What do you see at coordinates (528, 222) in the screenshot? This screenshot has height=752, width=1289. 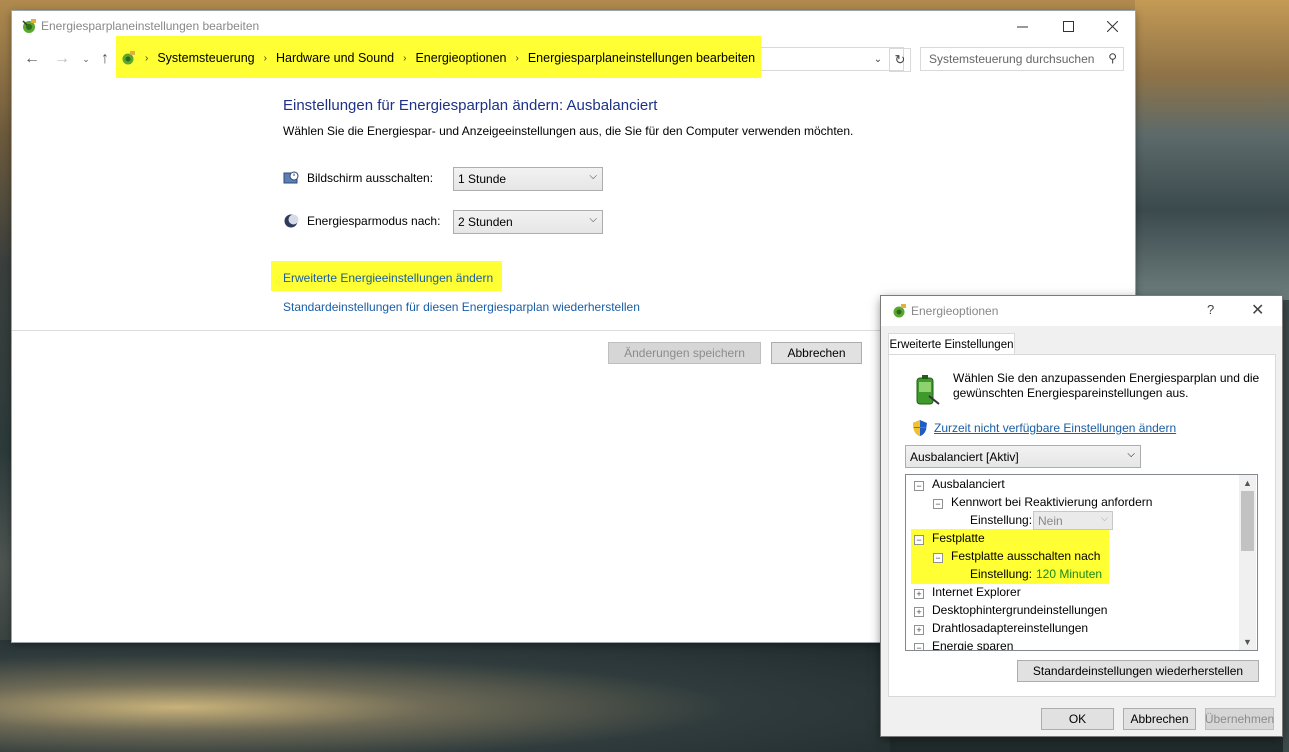 I see `sleep-select: 2 Stunden ⌵` at bounding box center [528, 222].